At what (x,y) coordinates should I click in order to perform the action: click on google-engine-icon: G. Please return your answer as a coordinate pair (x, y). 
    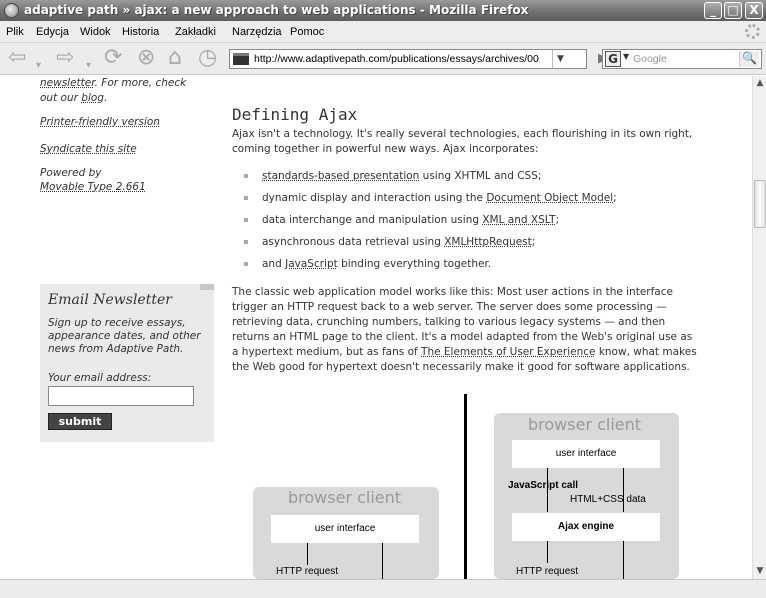
    Looking at the image, I should click on (613, 59).